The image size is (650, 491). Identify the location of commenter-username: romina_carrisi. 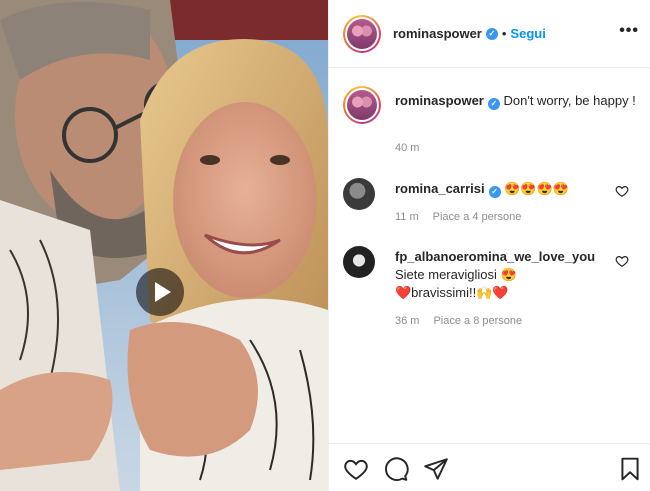
(440, 188).